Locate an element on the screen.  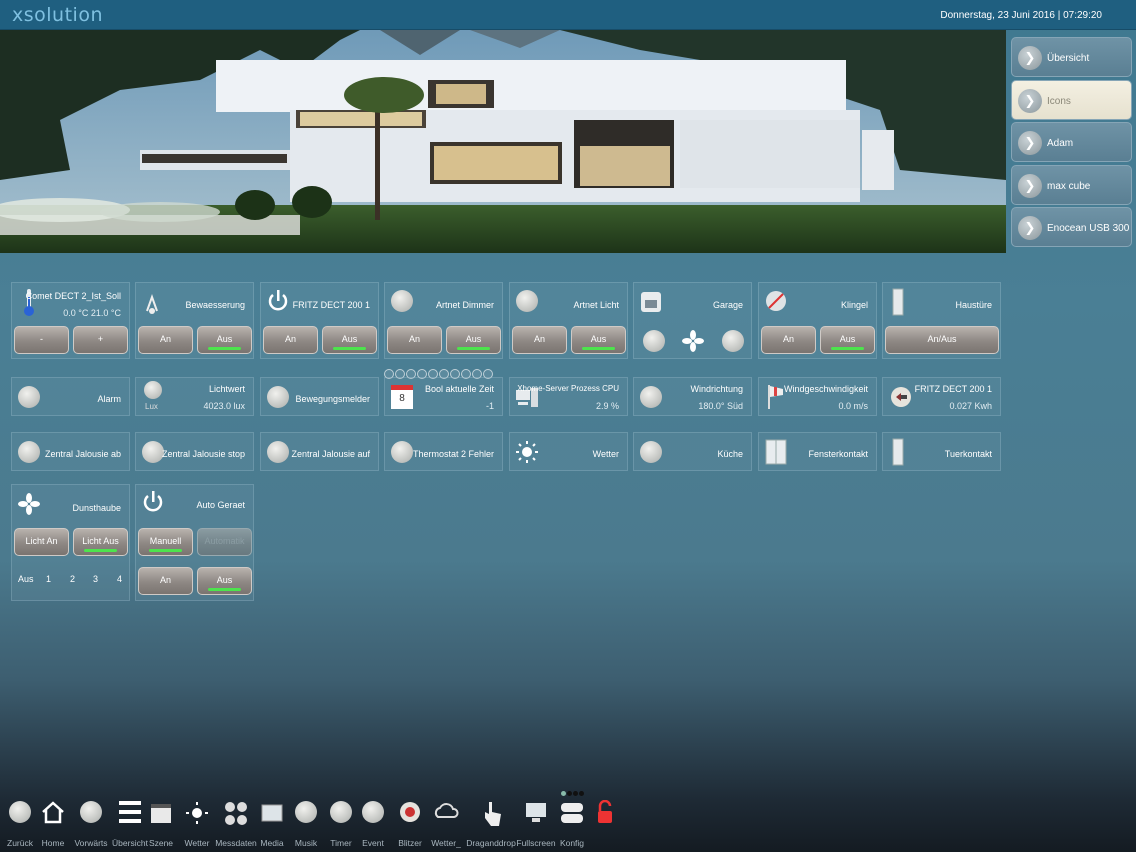
room-label: Icons is located at coordinates (1059, 101).